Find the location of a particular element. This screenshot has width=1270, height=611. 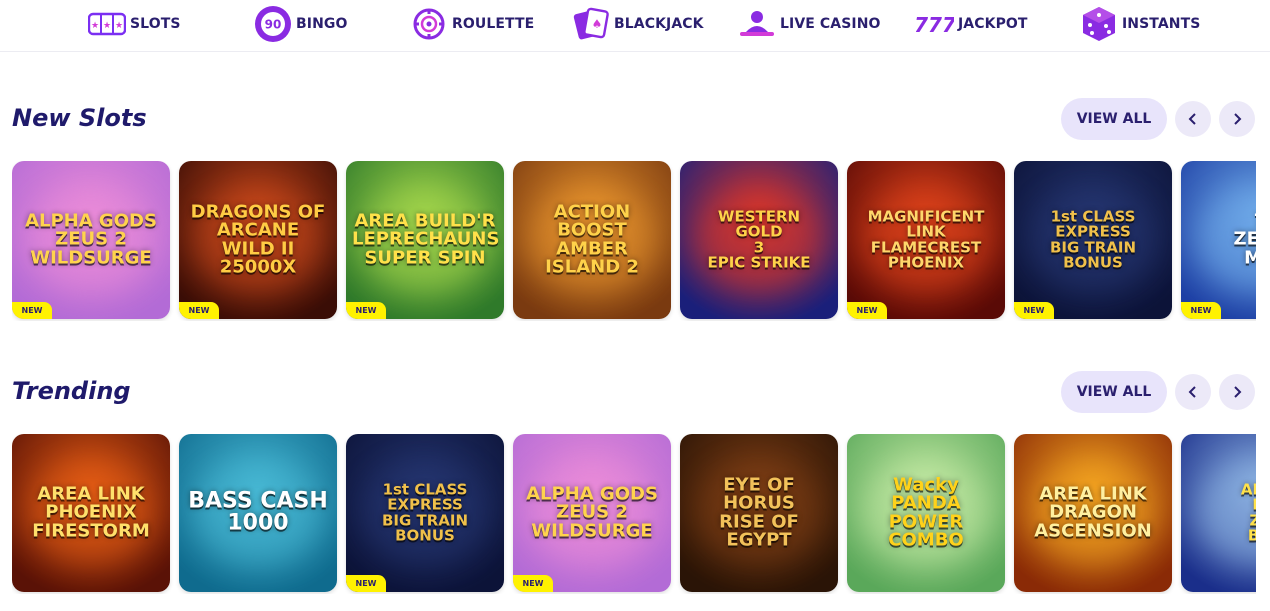

game-card: AREA LINK PHOENIX FIRESTORM is located at coordinates (91, 513).